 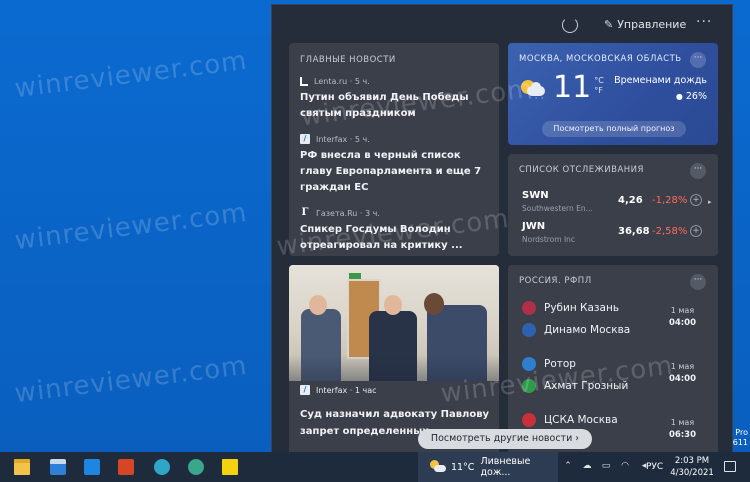 I want to click on clock-time: 2:03 PM, so click(x=692, y=461).